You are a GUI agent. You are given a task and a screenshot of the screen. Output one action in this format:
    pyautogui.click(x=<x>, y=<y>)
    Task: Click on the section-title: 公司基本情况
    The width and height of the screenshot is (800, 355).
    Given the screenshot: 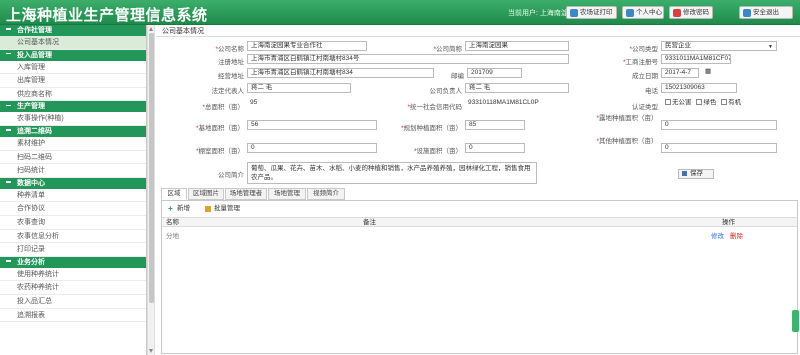 What is the action you would take?
    pyautogui.click(x=478, y=31)
    